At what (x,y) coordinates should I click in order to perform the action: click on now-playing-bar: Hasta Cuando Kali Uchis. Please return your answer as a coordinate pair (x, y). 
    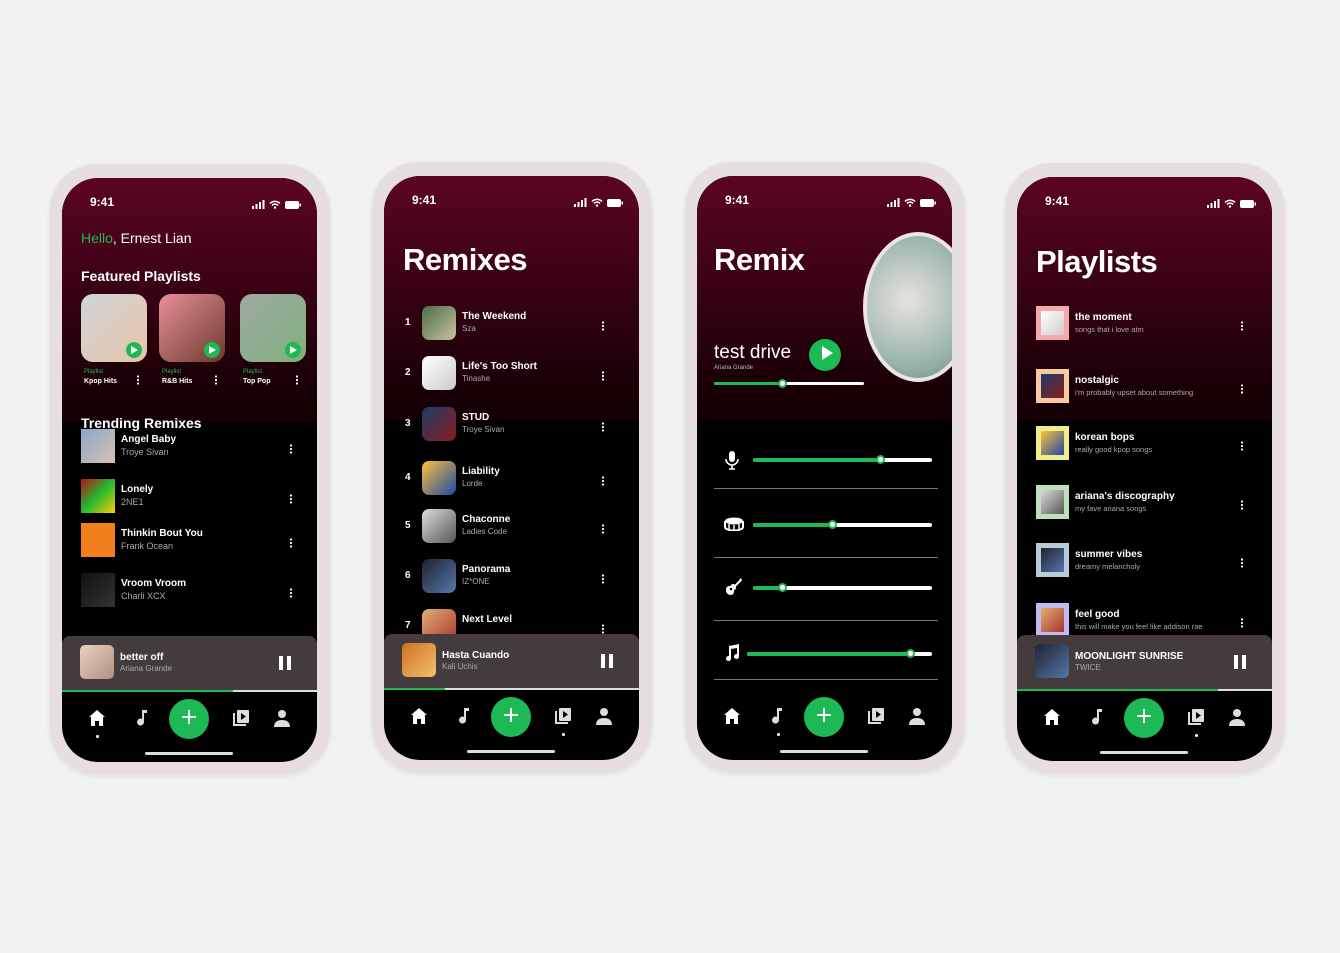
    Looking at the image, I should click on (511, 661).